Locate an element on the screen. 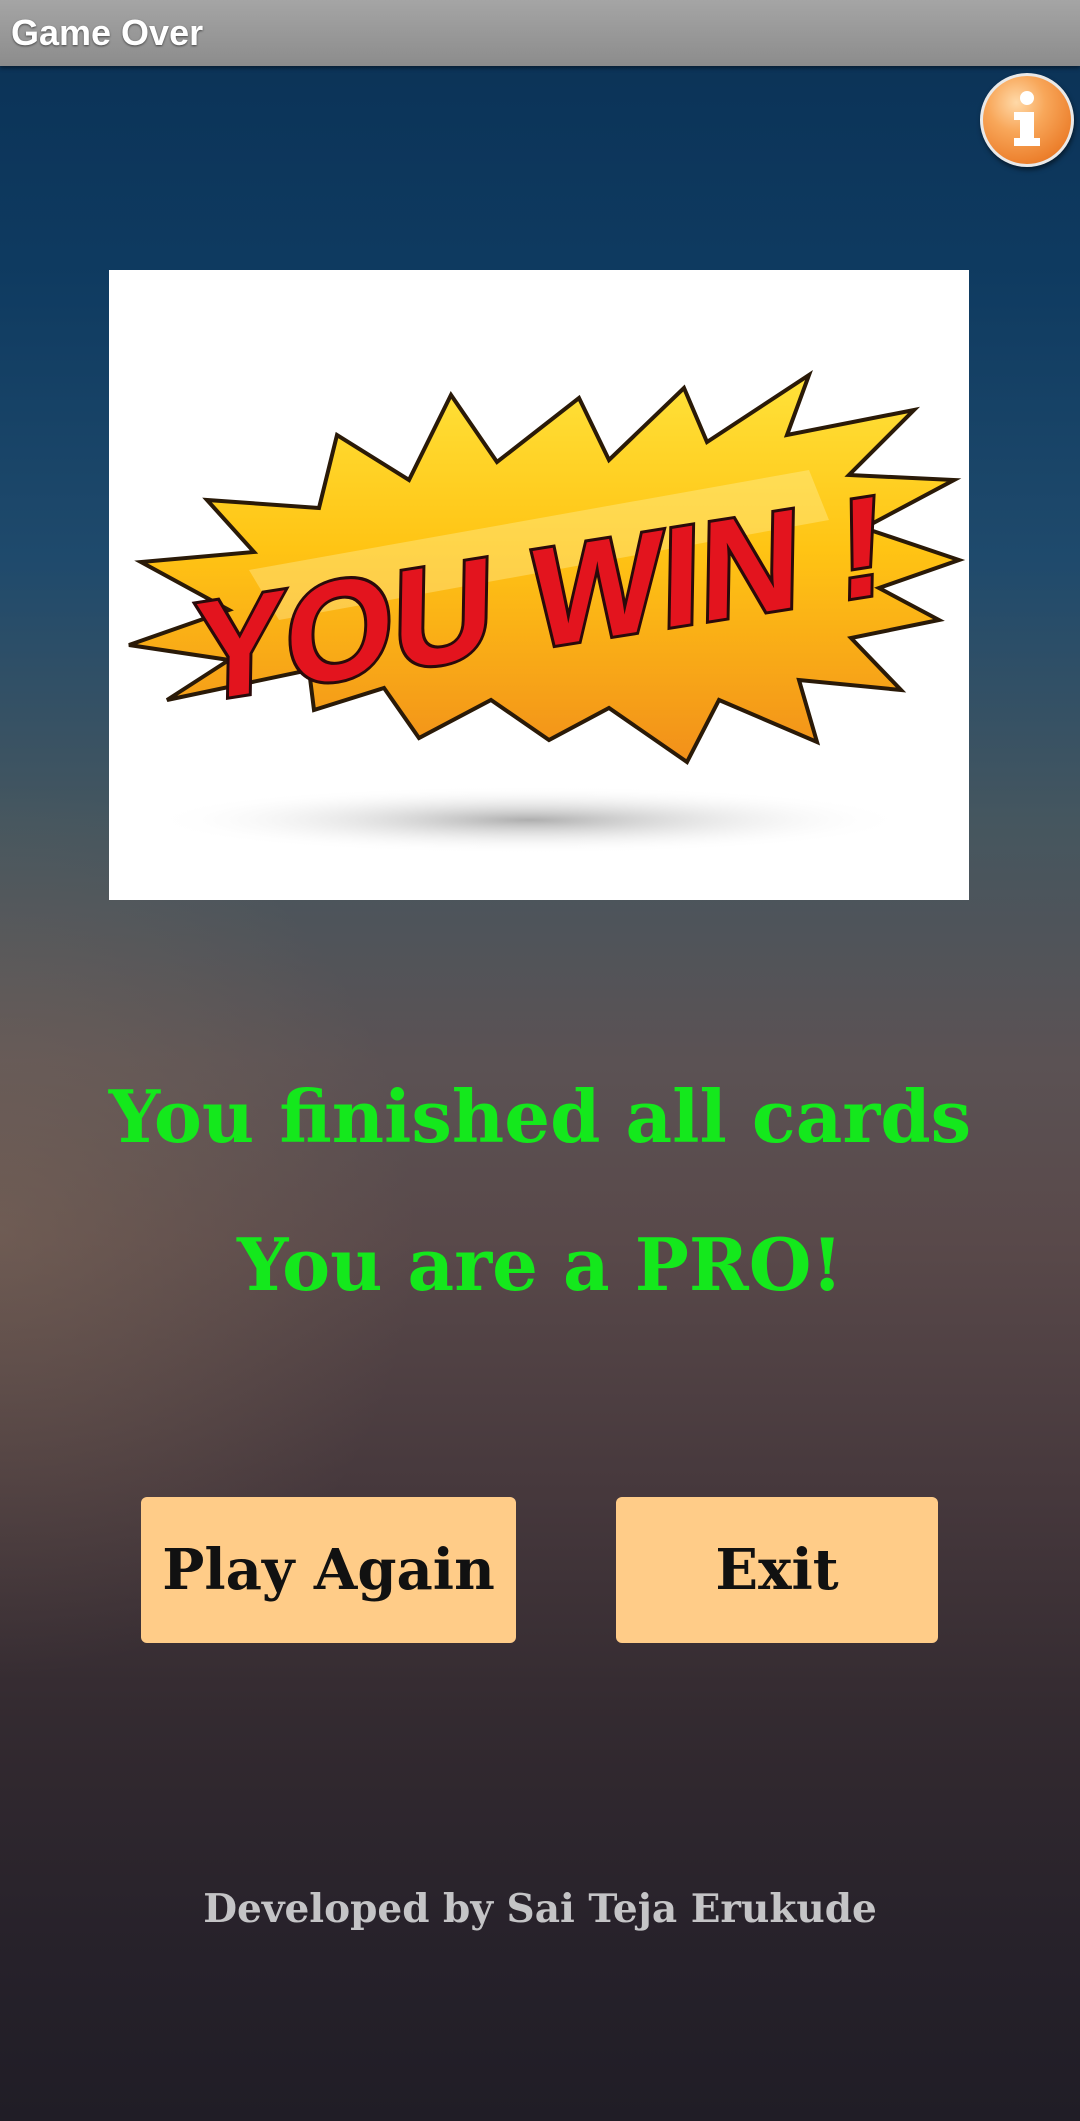 This screenshot has width=1080, height=2121. exit-button: Exit is located at coordinates (777, 1570).